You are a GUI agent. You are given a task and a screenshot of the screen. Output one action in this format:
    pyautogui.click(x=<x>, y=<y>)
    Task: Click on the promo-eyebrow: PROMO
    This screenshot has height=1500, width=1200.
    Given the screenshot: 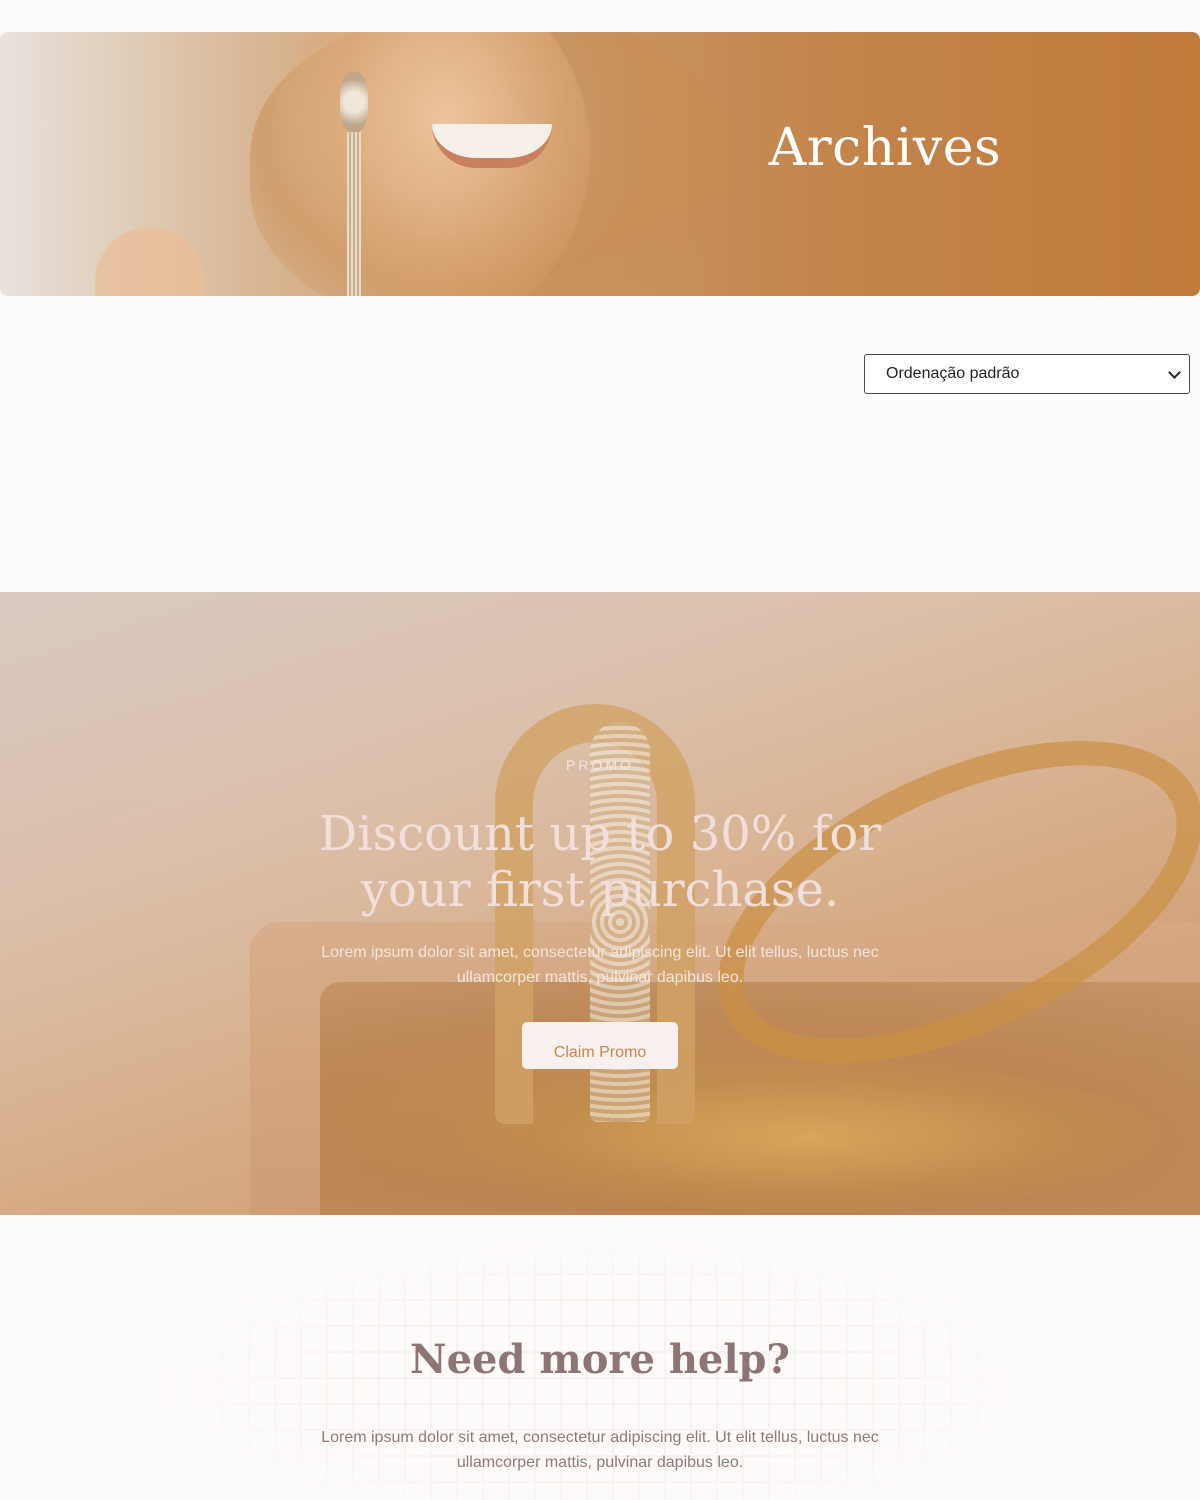 What is the action you would take?
    pyautogui.click(x=600, y=765)
    